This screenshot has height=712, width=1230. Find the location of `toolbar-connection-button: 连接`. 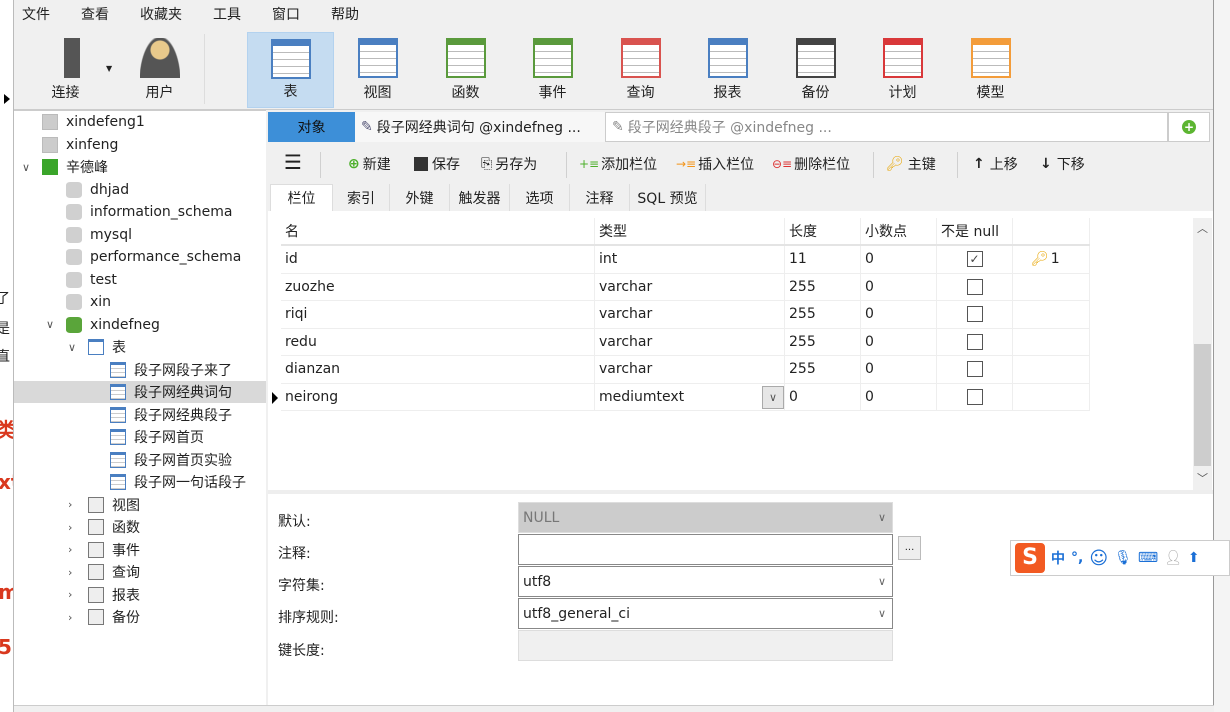

toolbar-connection-button: 连接 is located at coordinates (65, 70).